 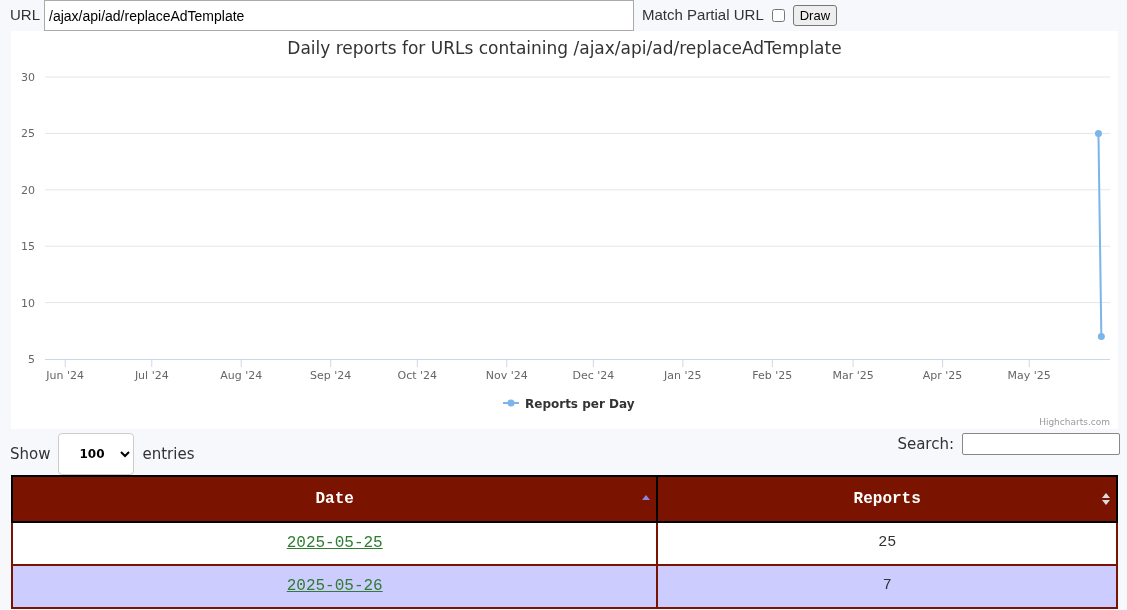 I want to click on show-label: Show, so click(x=30, y=454).